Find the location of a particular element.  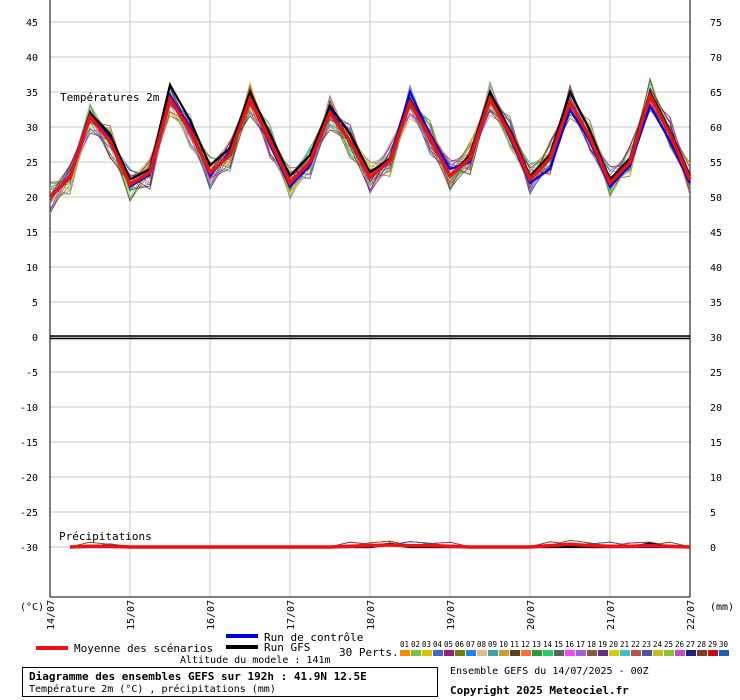

x-tick-label: 21/07 is located at coordinates (611, 615).